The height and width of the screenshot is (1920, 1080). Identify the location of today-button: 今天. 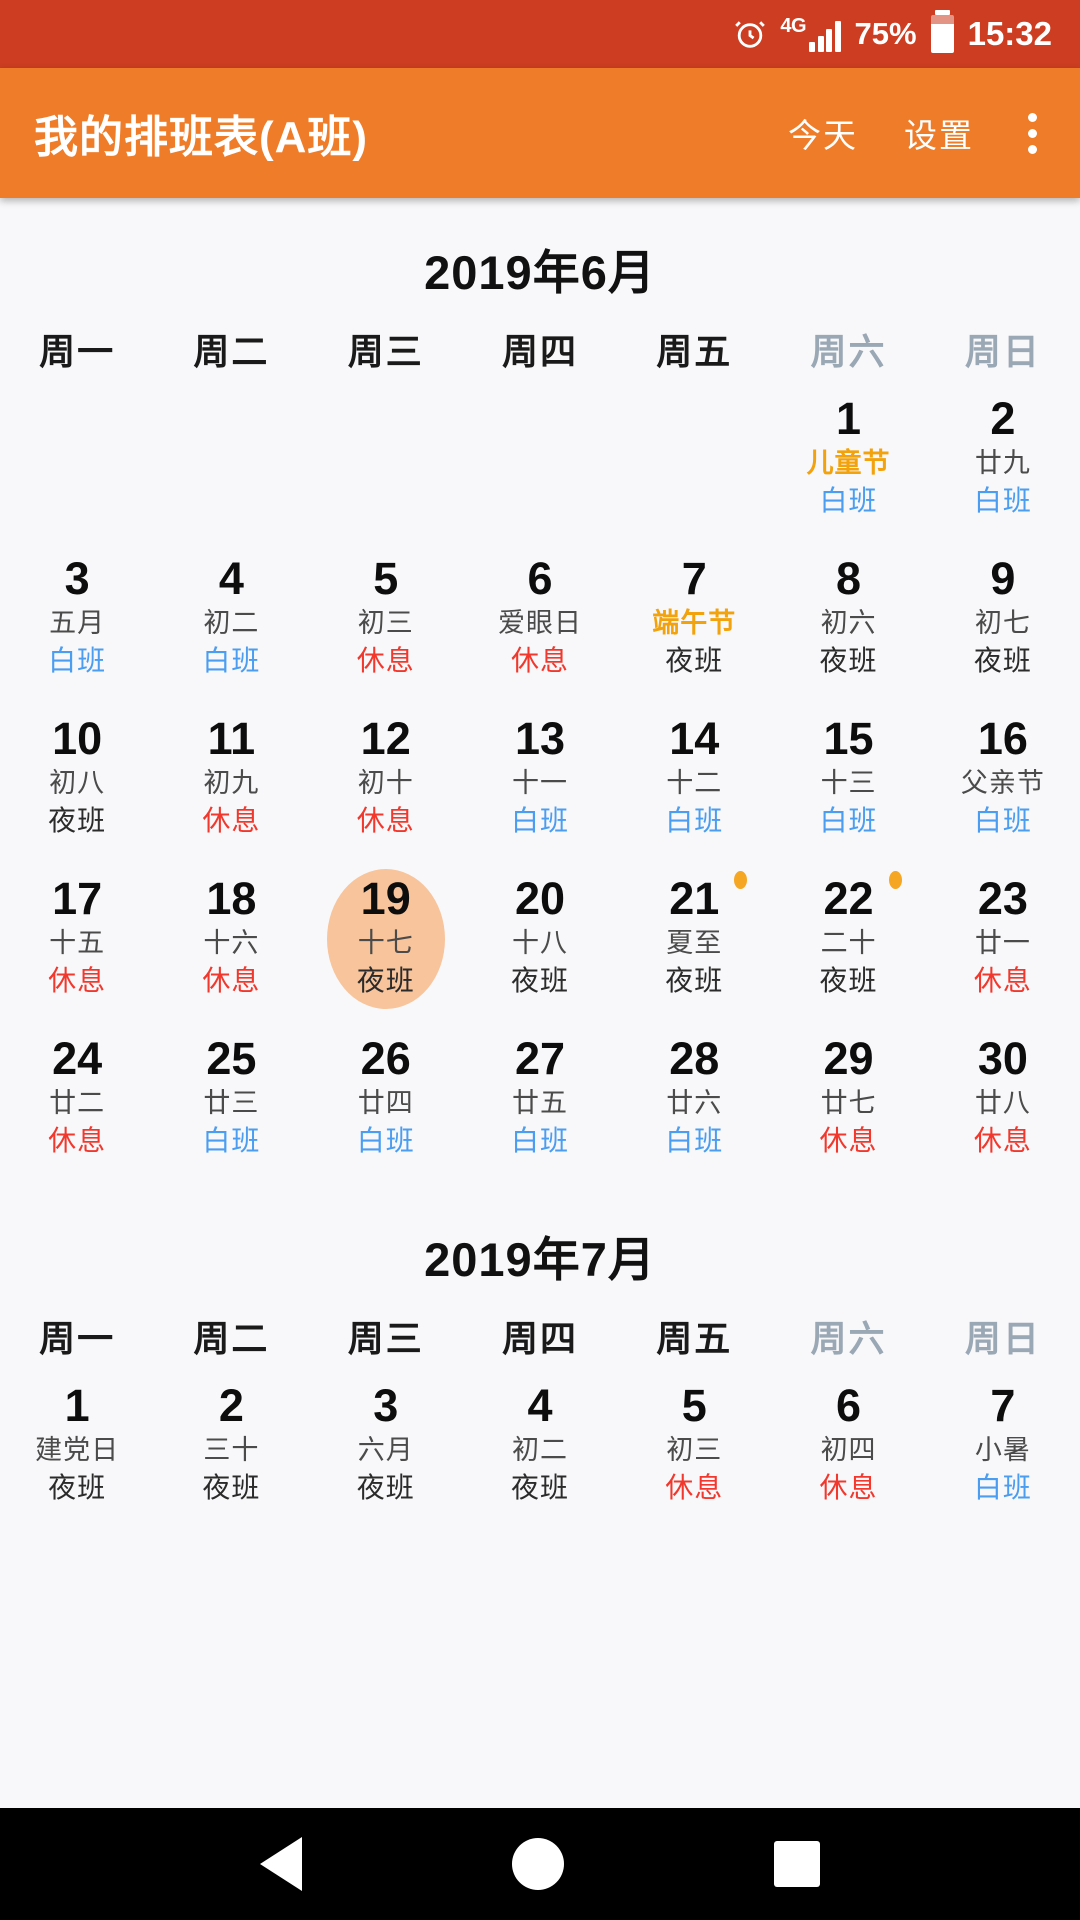
(823, 133).